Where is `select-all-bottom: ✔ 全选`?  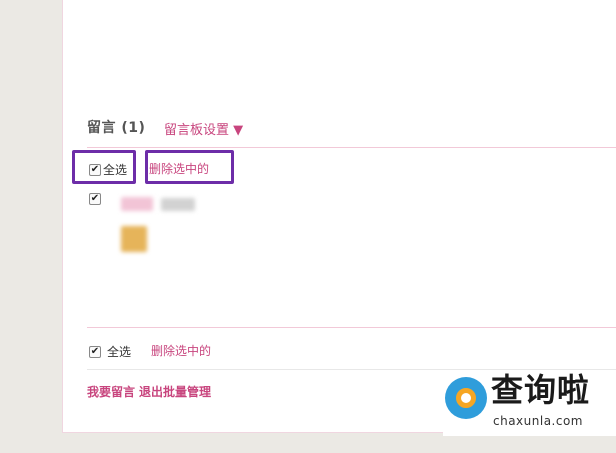
select-all-bottom: ✔ 全选 is located at coordinates (110, 351).